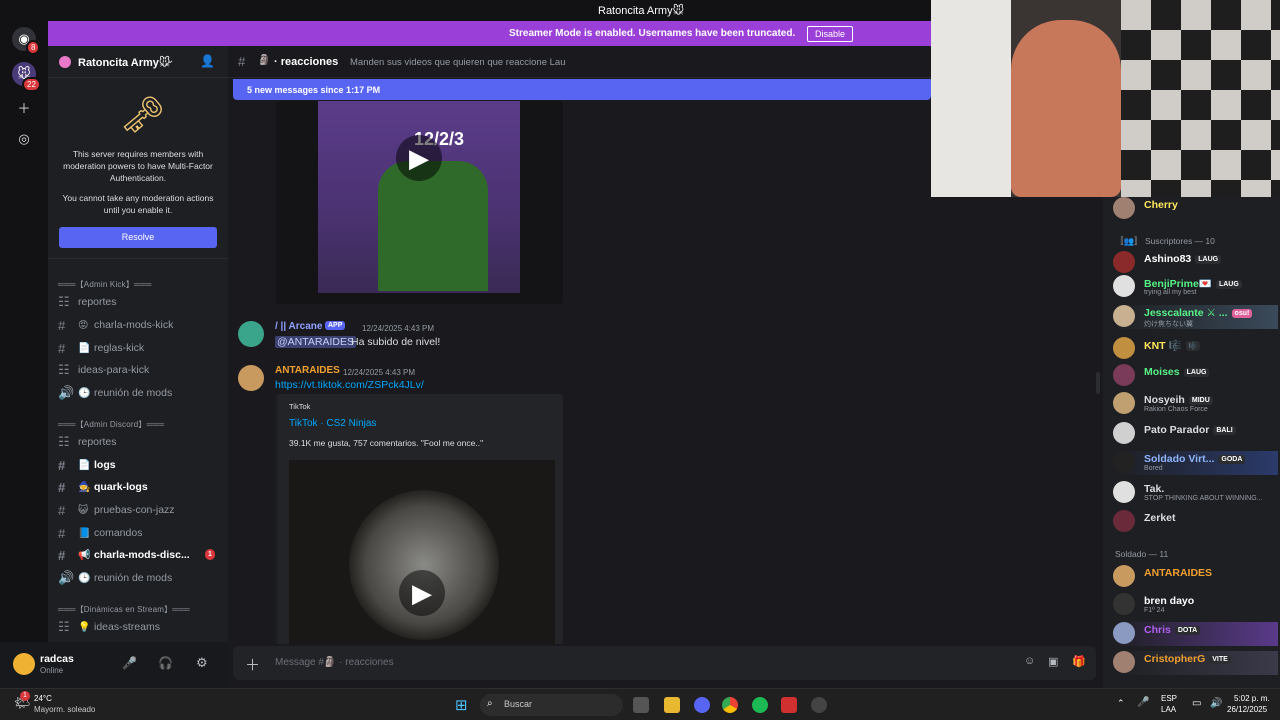  I want to click on user-status: Online, so click(52, 670).